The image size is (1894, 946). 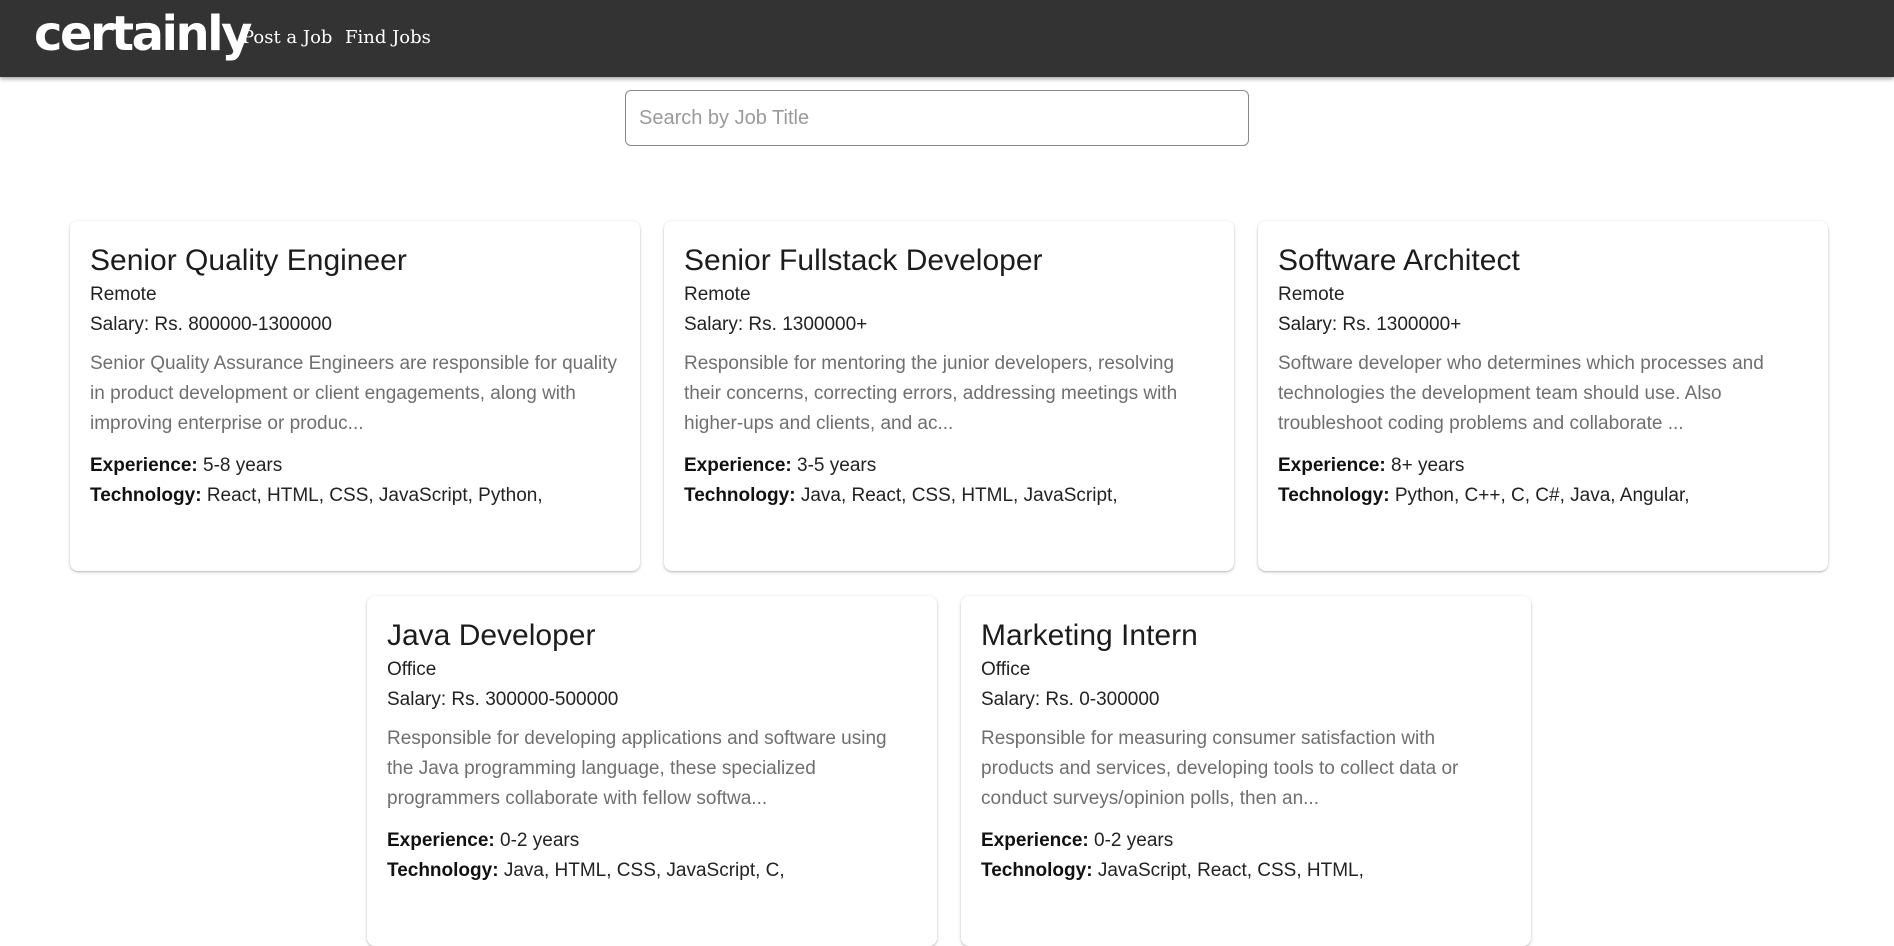 What do you see at coordinates (947, 38) in the screenshot?
I see `top-navbar: certainly Post a Job Find Jobs` at bounding box center [947, 38].